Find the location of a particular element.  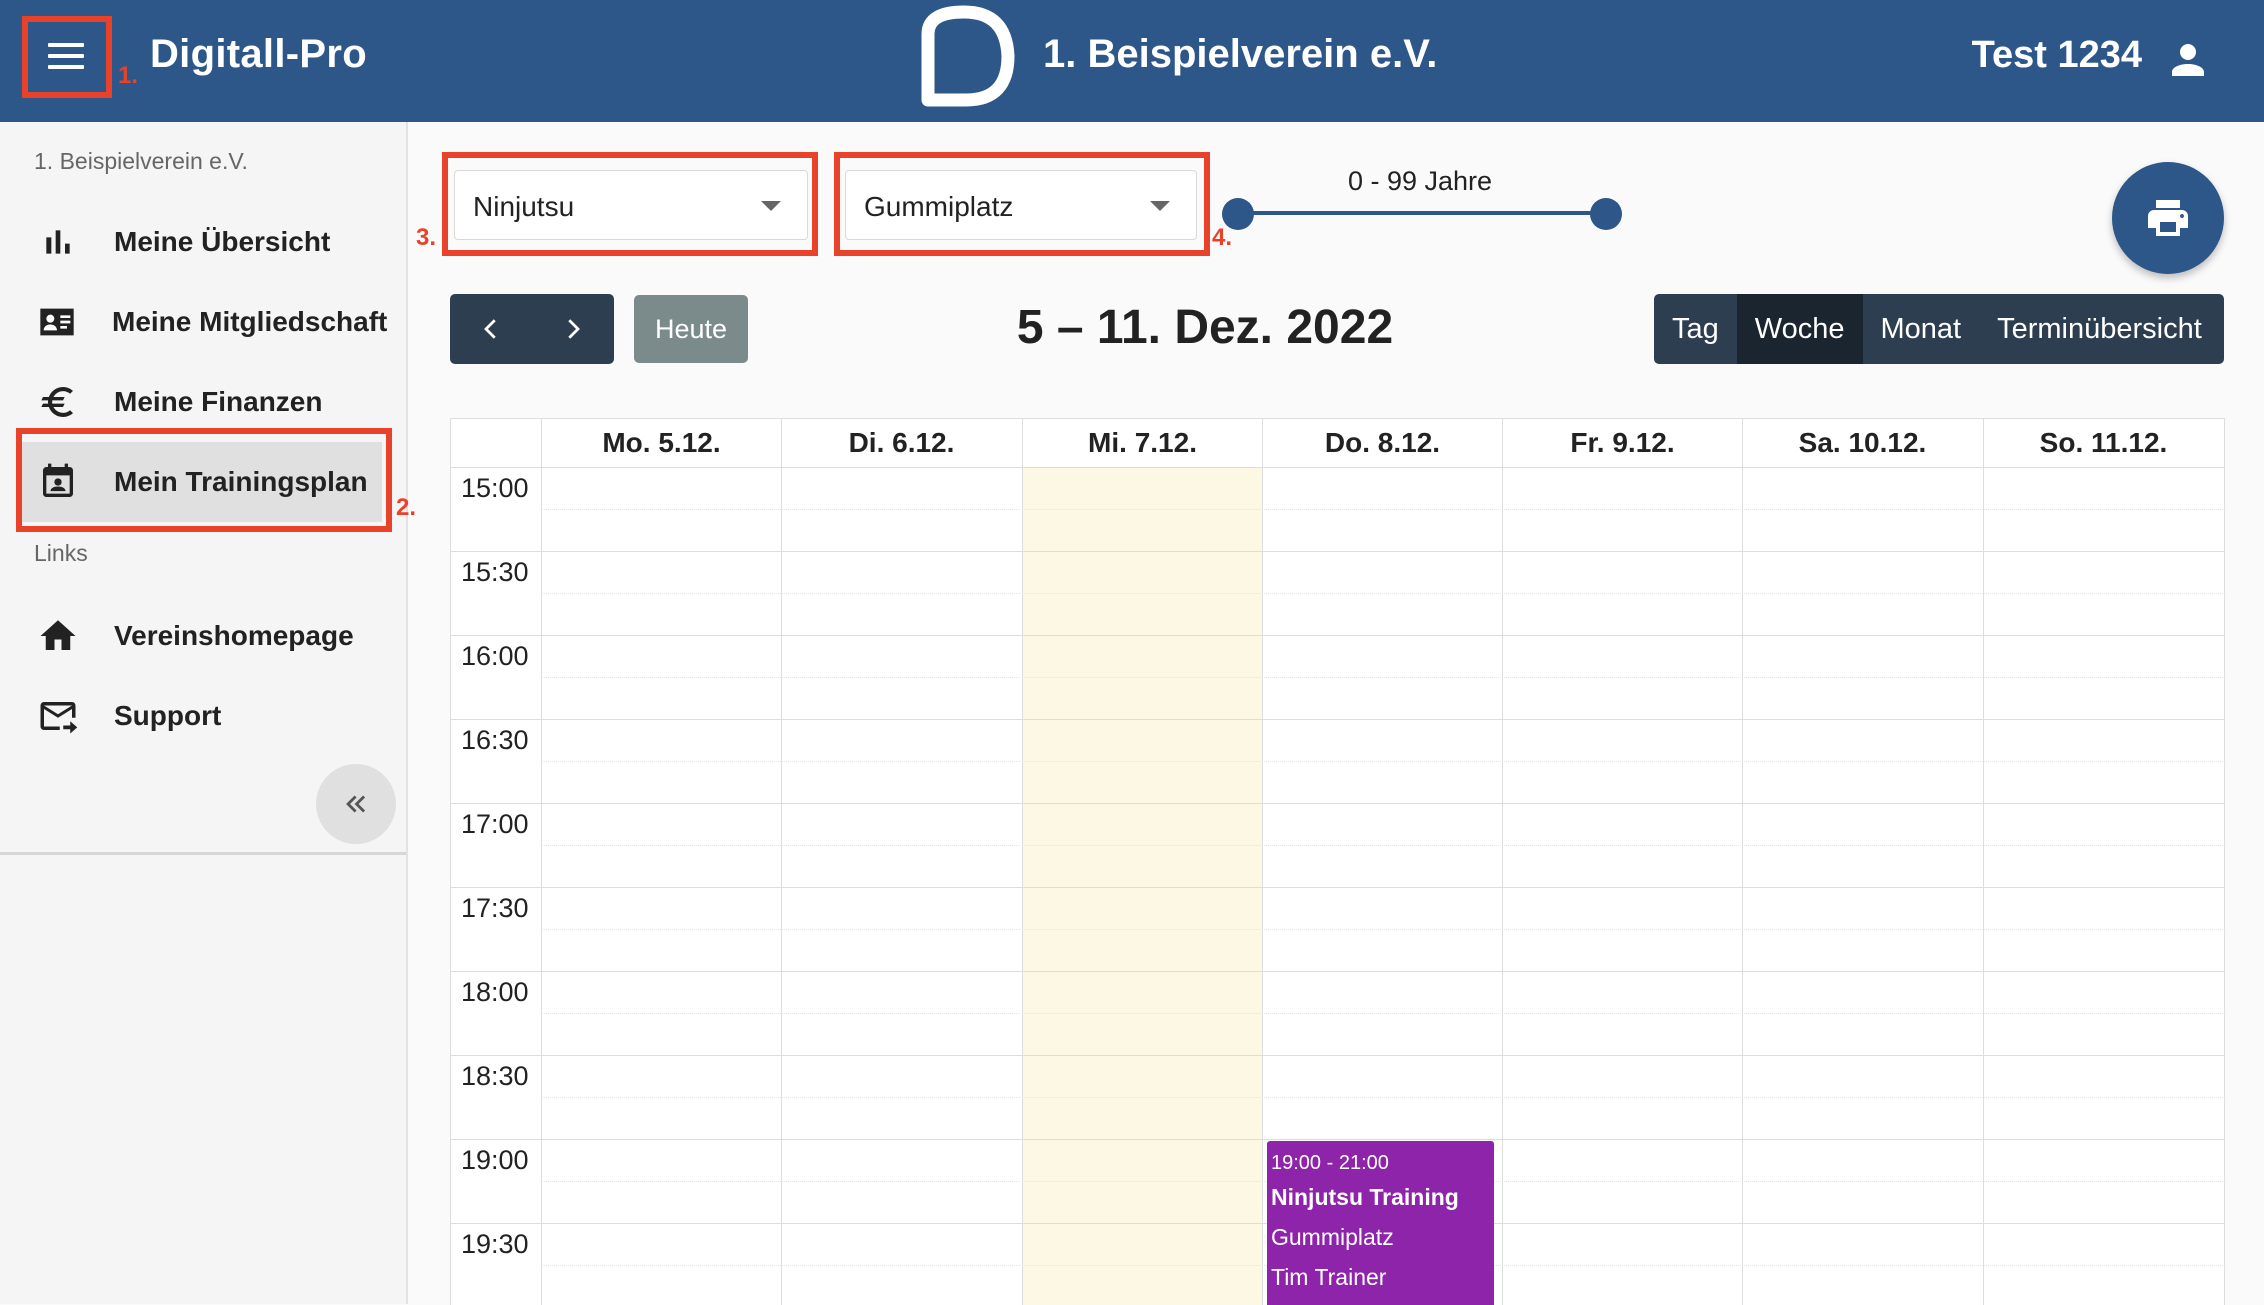

view-agenda-button: Terminübersicht is located at coordinates (2099, 329).